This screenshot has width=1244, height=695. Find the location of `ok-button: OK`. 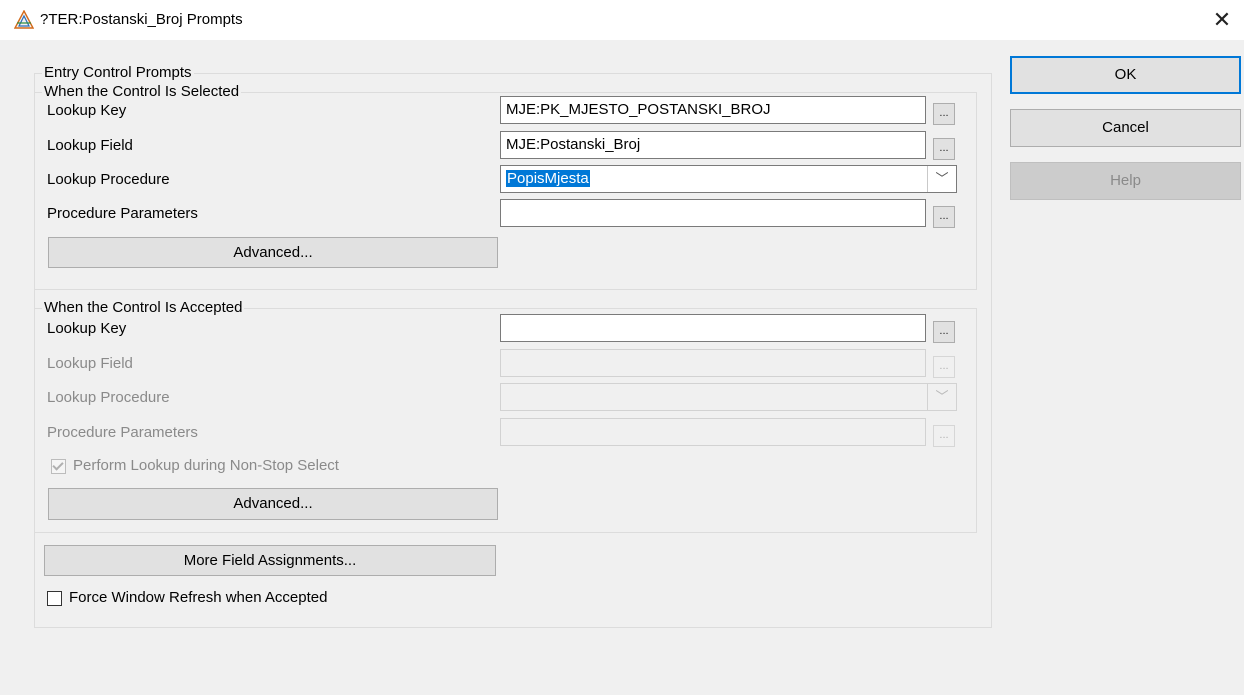

ok-button: OK is located at coordinates (1125, 75).